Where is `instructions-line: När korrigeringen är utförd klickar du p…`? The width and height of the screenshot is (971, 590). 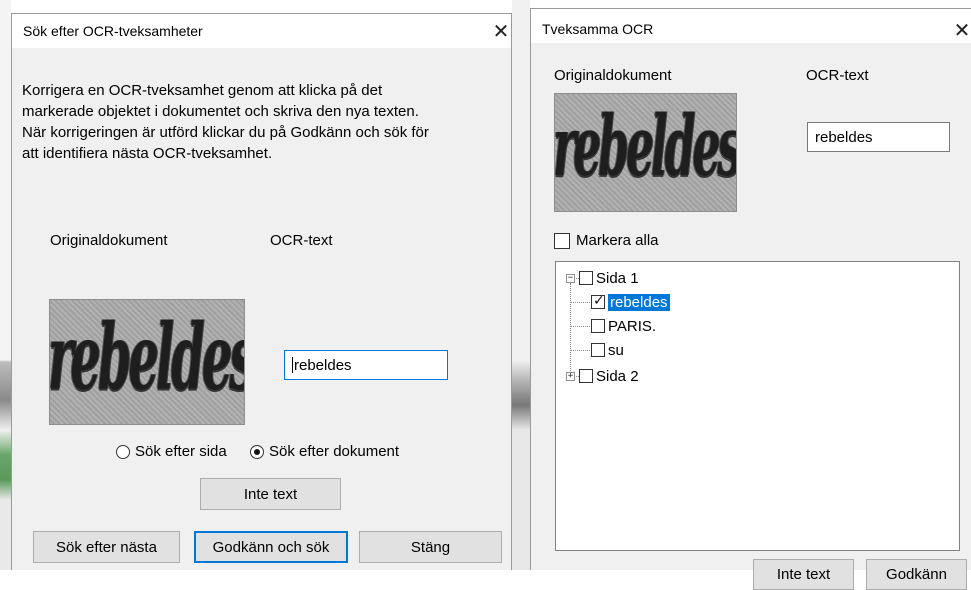 instructions-line: När korrigeringen är utförd klickar du p… is located at coordinates (225, 132).